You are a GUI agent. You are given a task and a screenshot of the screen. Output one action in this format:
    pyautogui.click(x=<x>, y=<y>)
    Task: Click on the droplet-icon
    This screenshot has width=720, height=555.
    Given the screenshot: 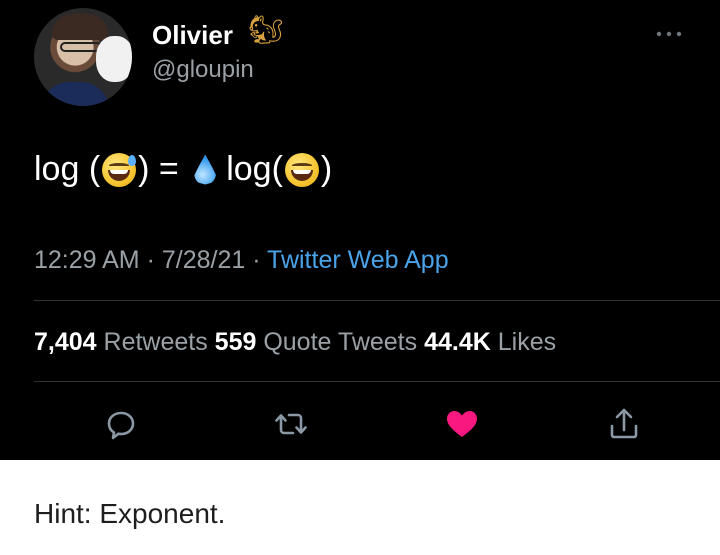 What is the action you would take?
    pyautogui.click(x=205, y=169)
    